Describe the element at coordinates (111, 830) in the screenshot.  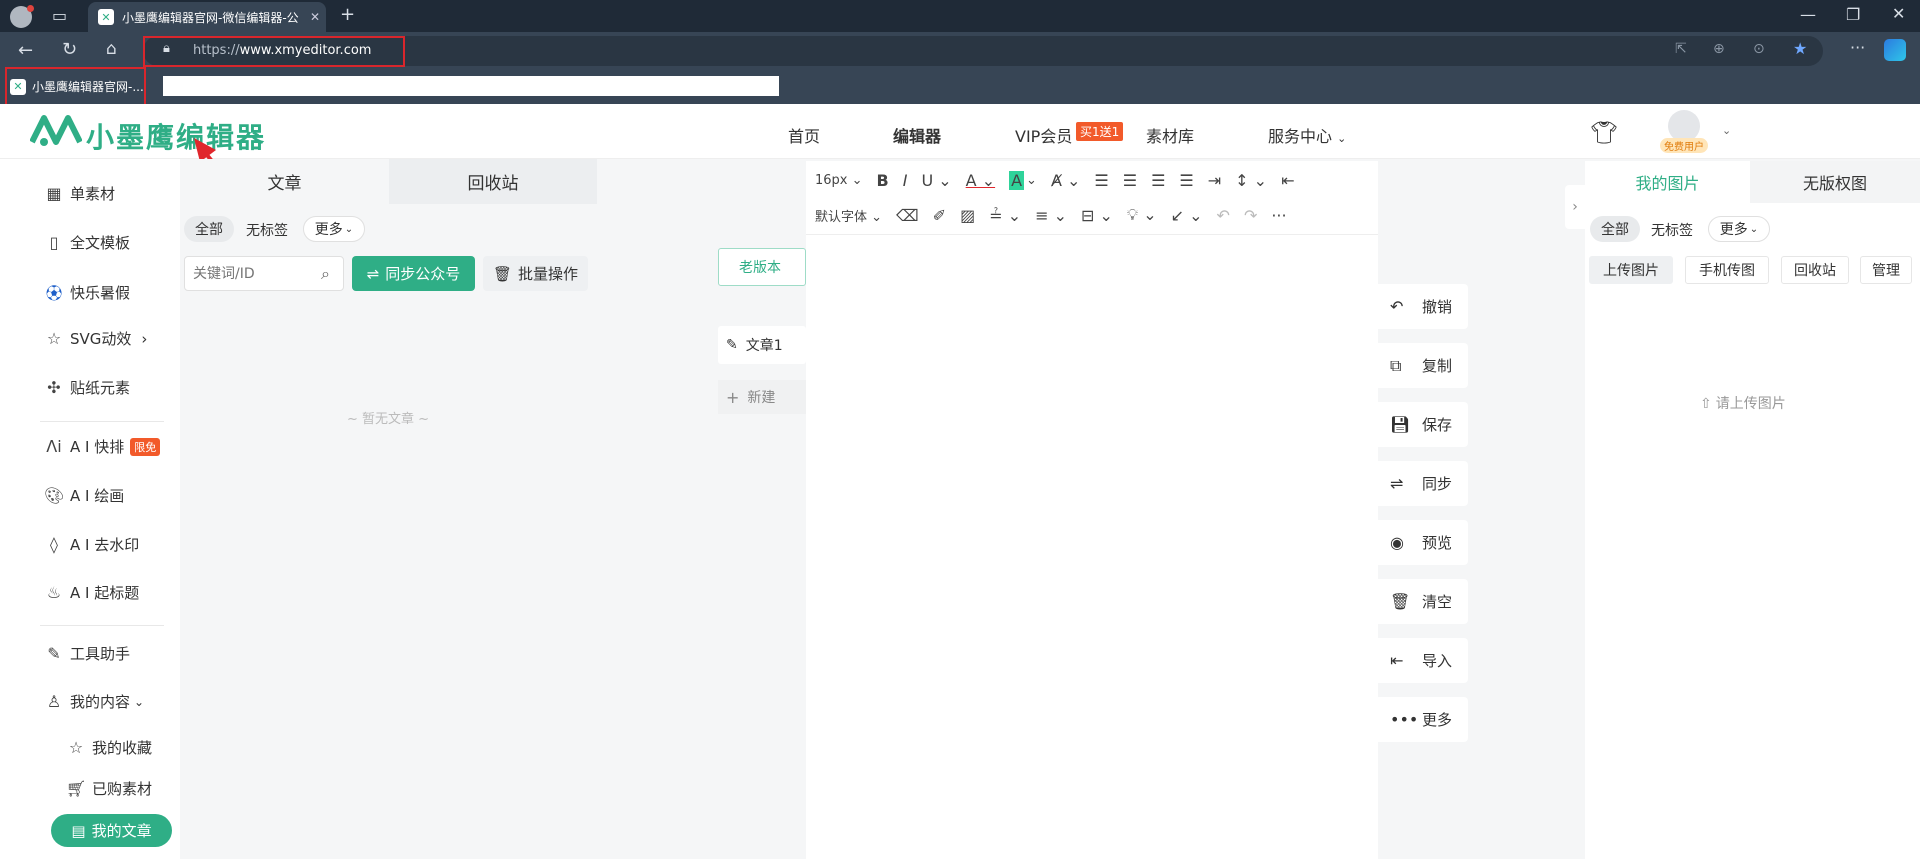
I see `sidebar-item-my-articles: ▤ 我的文章` at that location.